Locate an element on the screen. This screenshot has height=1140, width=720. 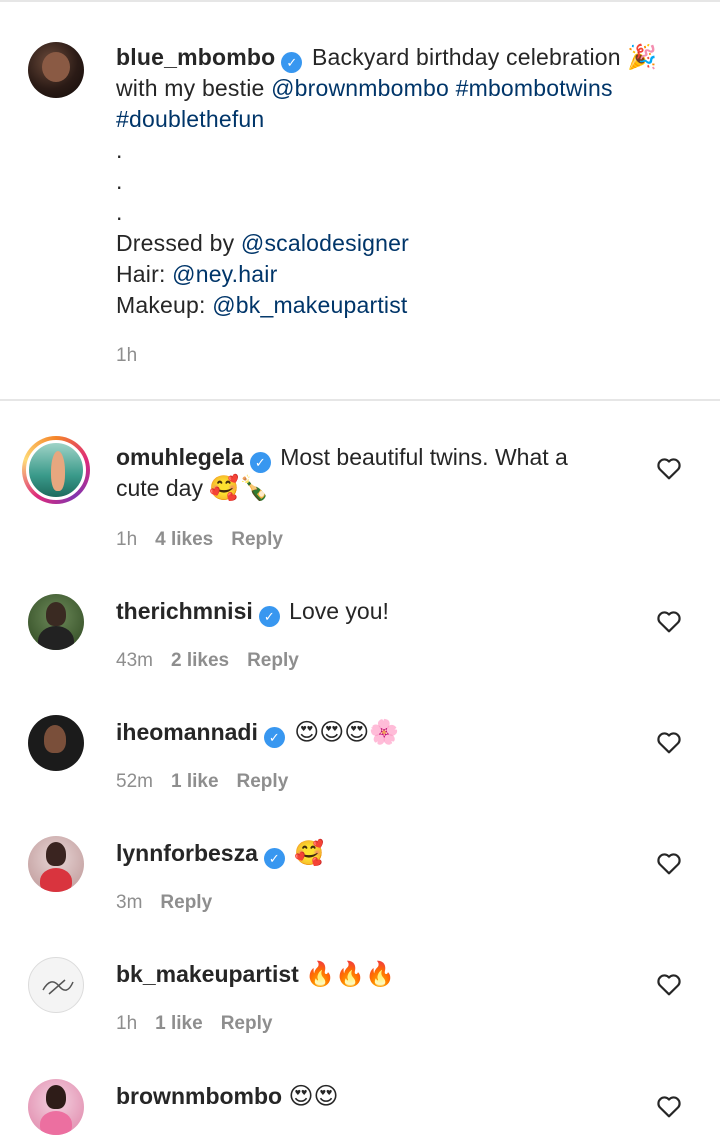
hashtag-mbombotwins: #mbombotwins is located at coordinates (534, 88).